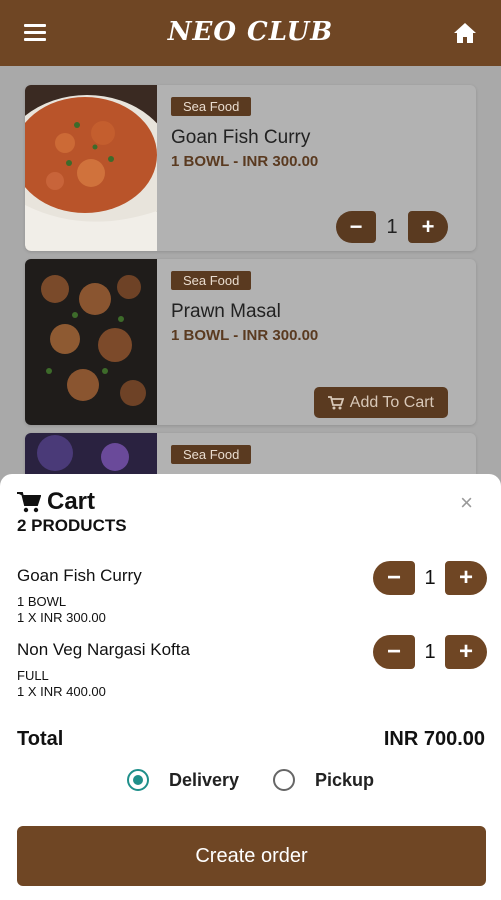  What do you see at coordinates (61, 691) in the screenshot?
I see `cart-item-price: 1 X INR 400.00` at bounding box center [61, 691].